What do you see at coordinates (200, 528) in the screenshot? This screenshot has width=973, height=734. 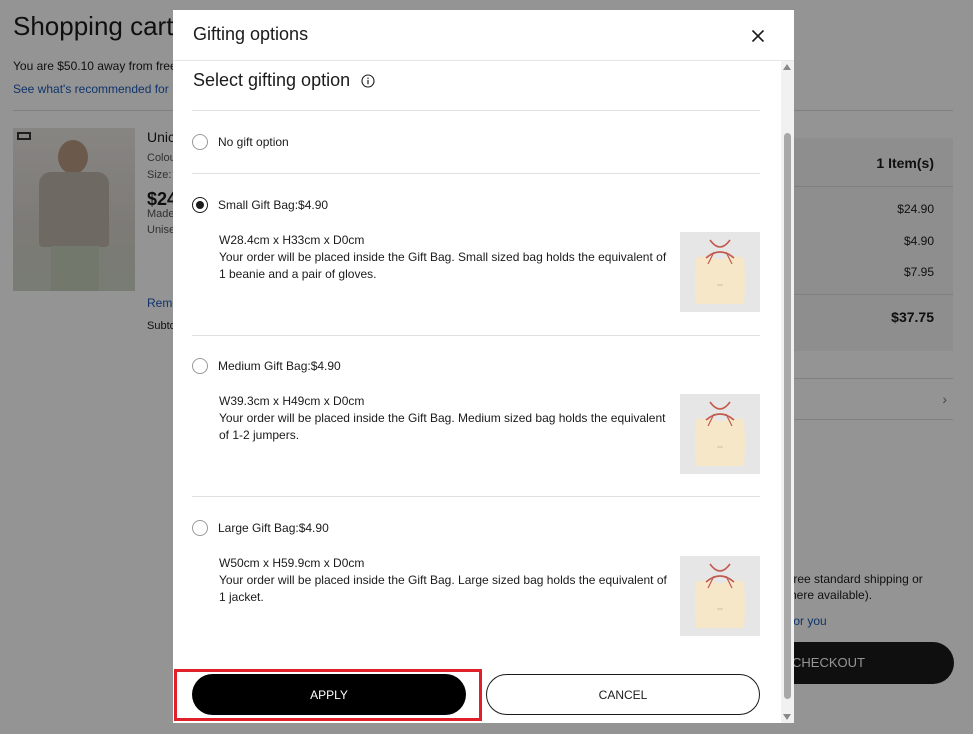 I see `radio-large-gift-bag` at bounding box center [200, 528].